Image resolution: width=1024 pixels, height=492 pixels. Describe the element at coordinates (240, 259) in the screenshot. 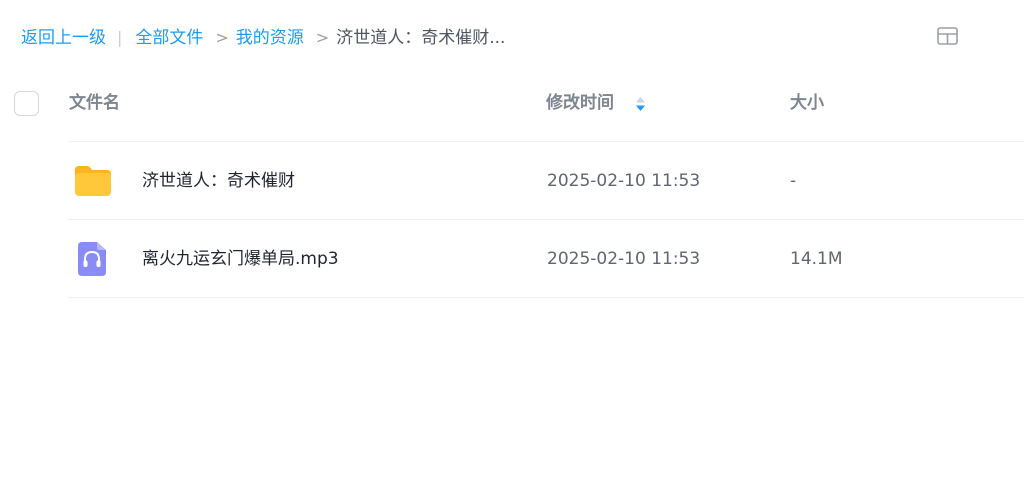

I see `file-name: 离火九运玄门爆单局.mp3` at that location.